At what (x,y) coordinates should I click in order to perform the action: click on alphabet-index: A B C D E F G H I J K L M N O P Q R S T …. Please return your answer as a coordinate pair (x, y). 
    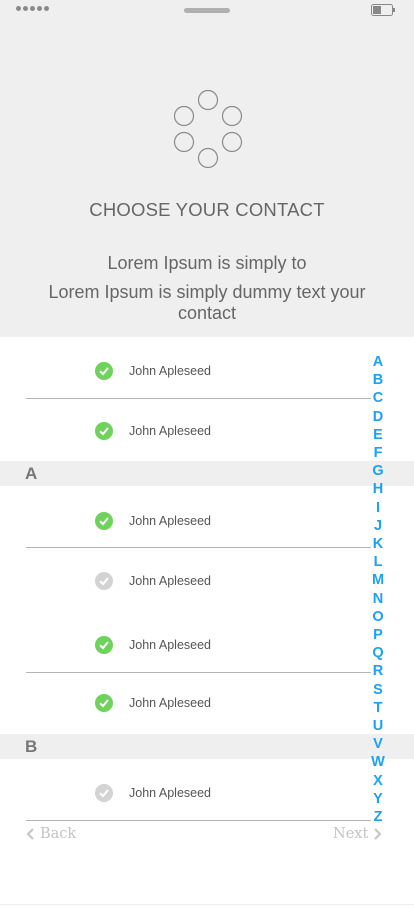
    Looking at the image, I should click on (378, 589).